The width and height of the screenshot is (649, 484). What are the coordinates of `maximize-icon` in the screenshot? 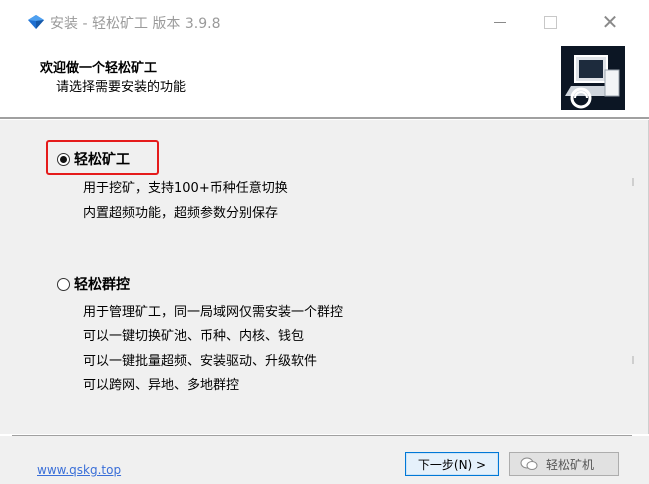 It's located at (550, 22).